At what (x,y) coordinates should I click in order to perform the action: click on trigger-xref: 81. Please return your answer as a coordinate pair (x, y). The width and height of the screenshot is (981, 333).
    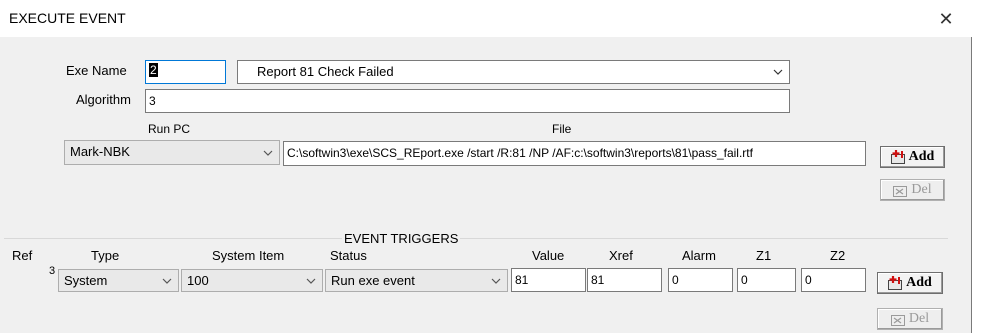
    Looking at the image, I should click on (598, 280).